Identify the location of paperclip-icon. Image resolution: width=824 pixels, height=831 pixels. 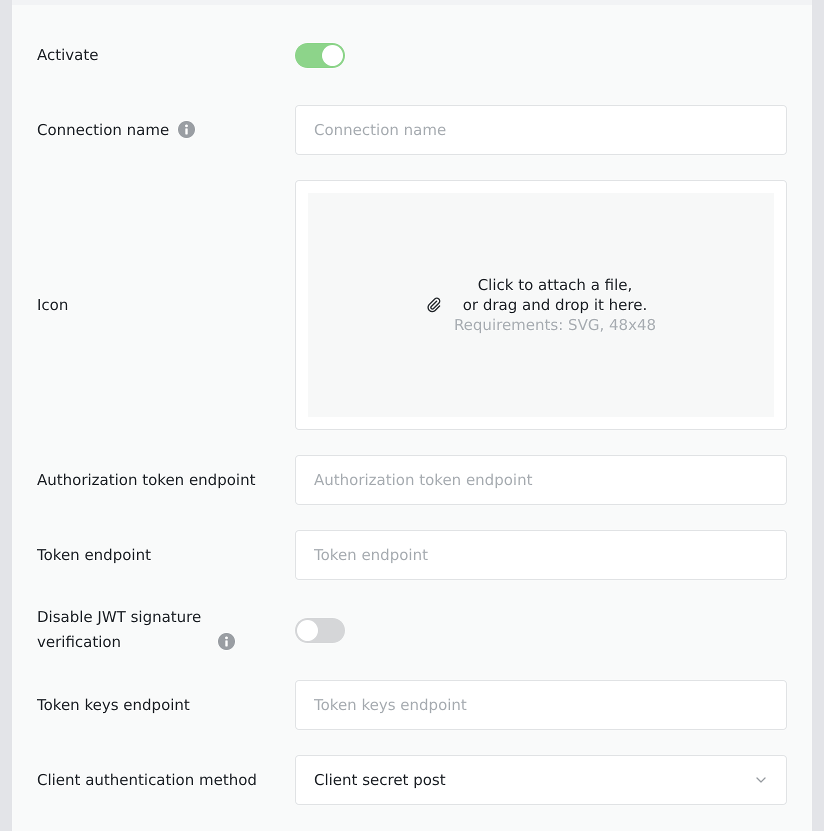
(434, 305).